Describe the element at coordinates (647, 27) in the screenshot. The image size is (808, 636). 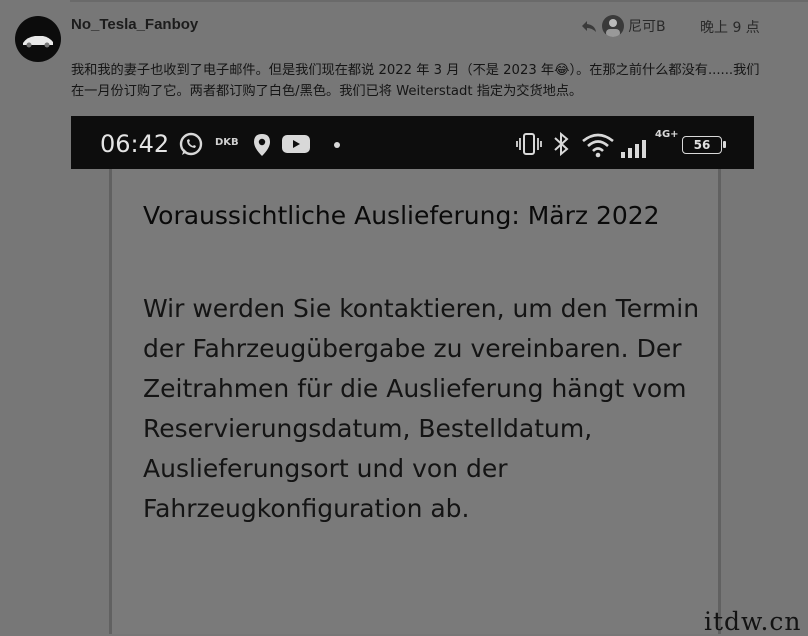
I see `reply-username: 尼可B` at that location.